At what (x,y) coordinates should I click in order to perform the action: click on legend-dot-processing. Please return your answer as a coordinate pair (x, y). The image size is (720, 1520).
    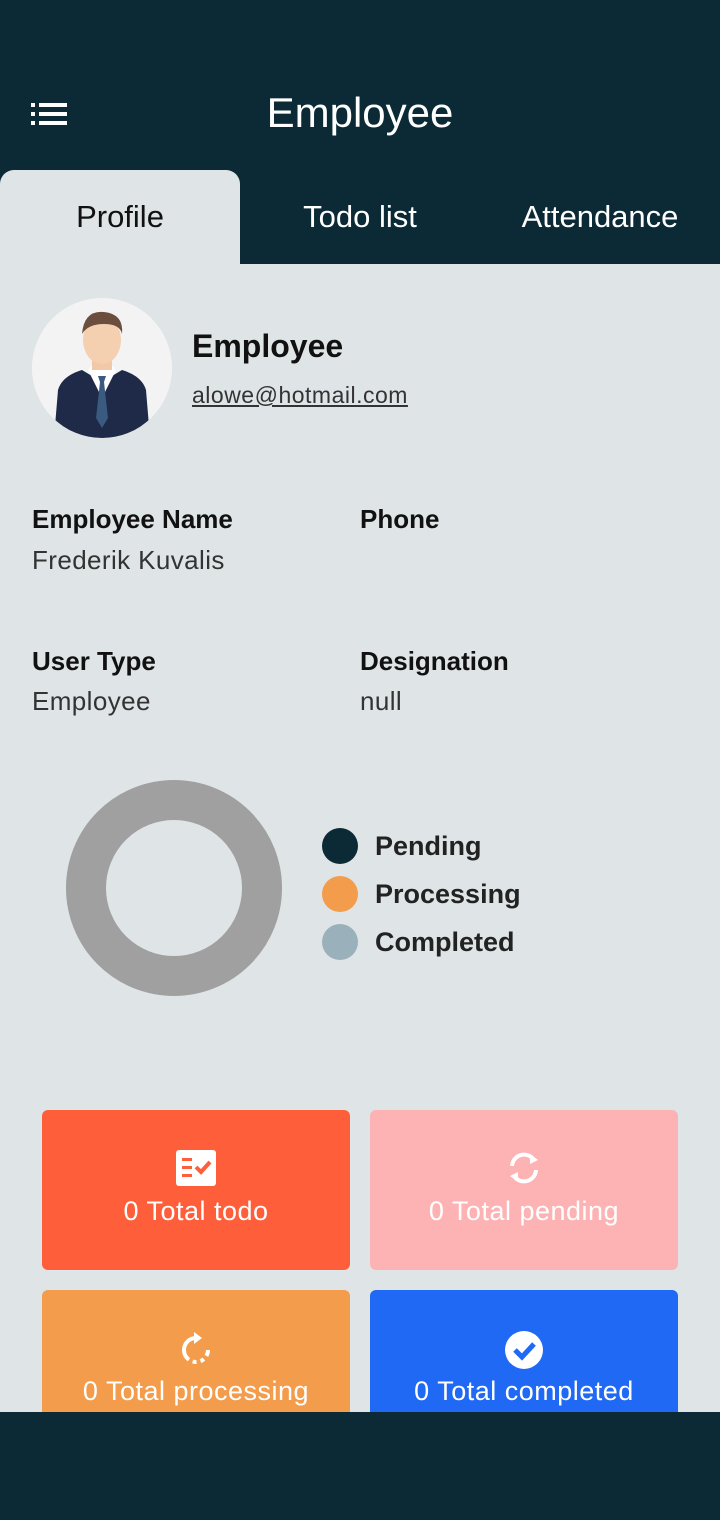
    Looking at the image, I should click on (340, 894).